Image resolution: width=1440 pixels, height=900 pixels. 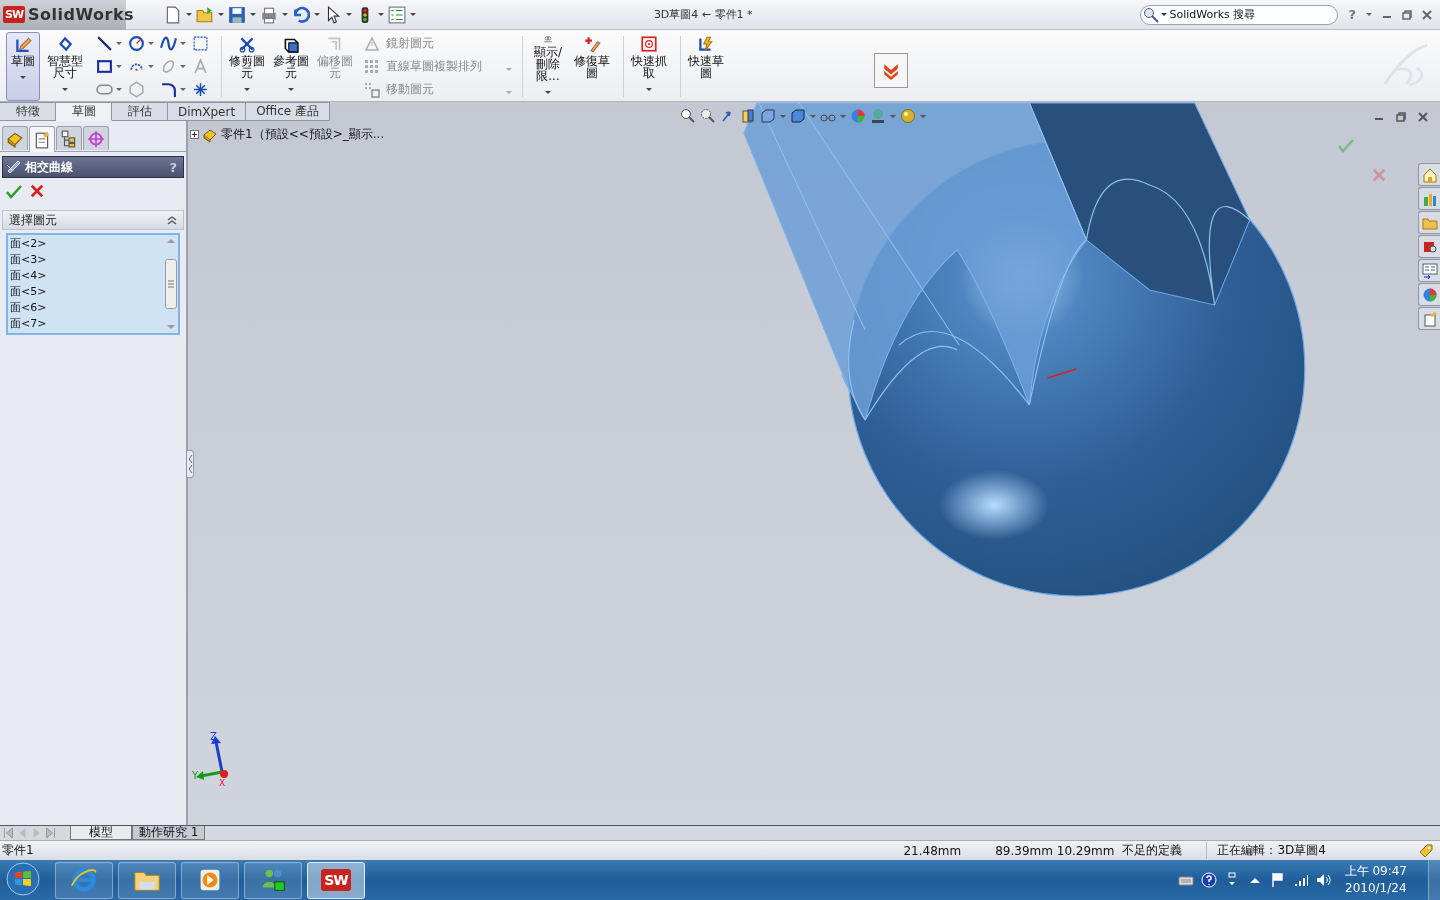 I want to click on splitter-grip-icon, so click(x=190, y=464).